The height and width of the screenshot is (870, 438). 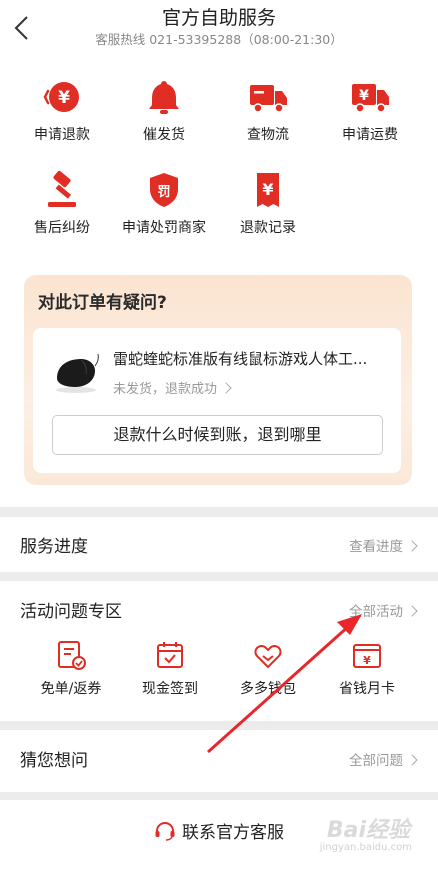 I want to click on guess-title: 猜您想问, so click(x=54, y=761).